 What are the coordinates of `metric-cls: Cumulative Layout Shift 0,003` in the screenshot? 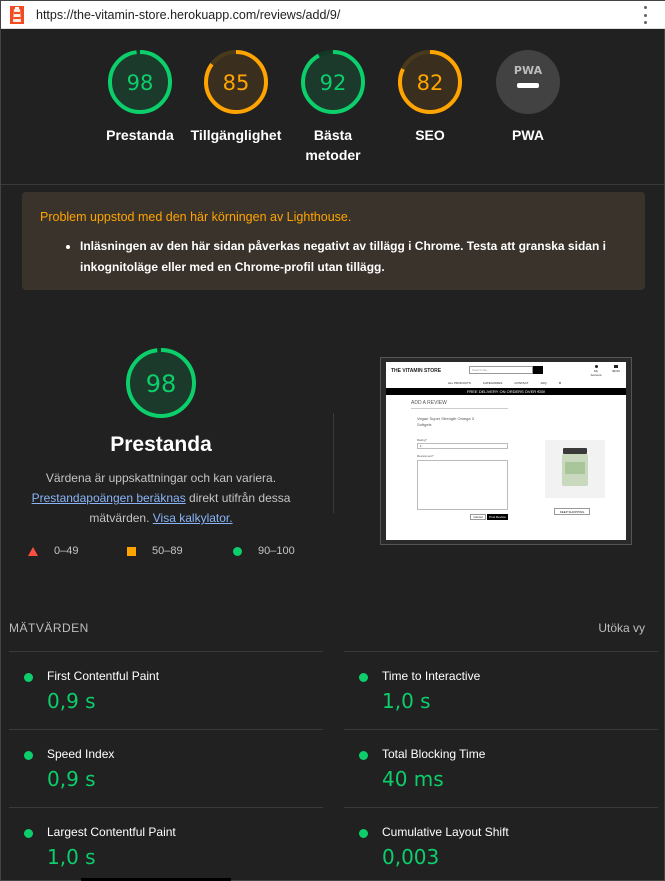 It's located at (489, 839).